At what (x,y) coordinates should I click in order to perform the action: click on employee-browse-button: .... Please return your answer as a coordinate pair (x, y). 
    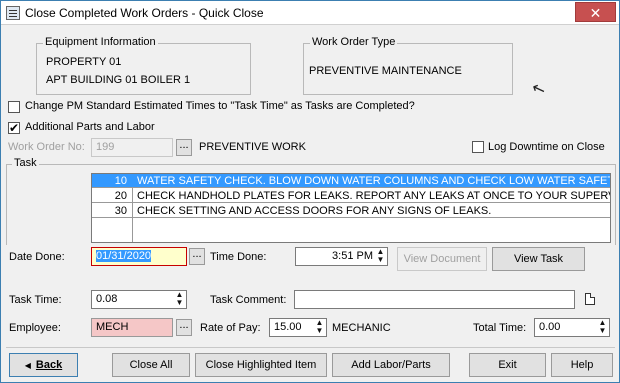
    Looking at the image, I should click on (184, 327).